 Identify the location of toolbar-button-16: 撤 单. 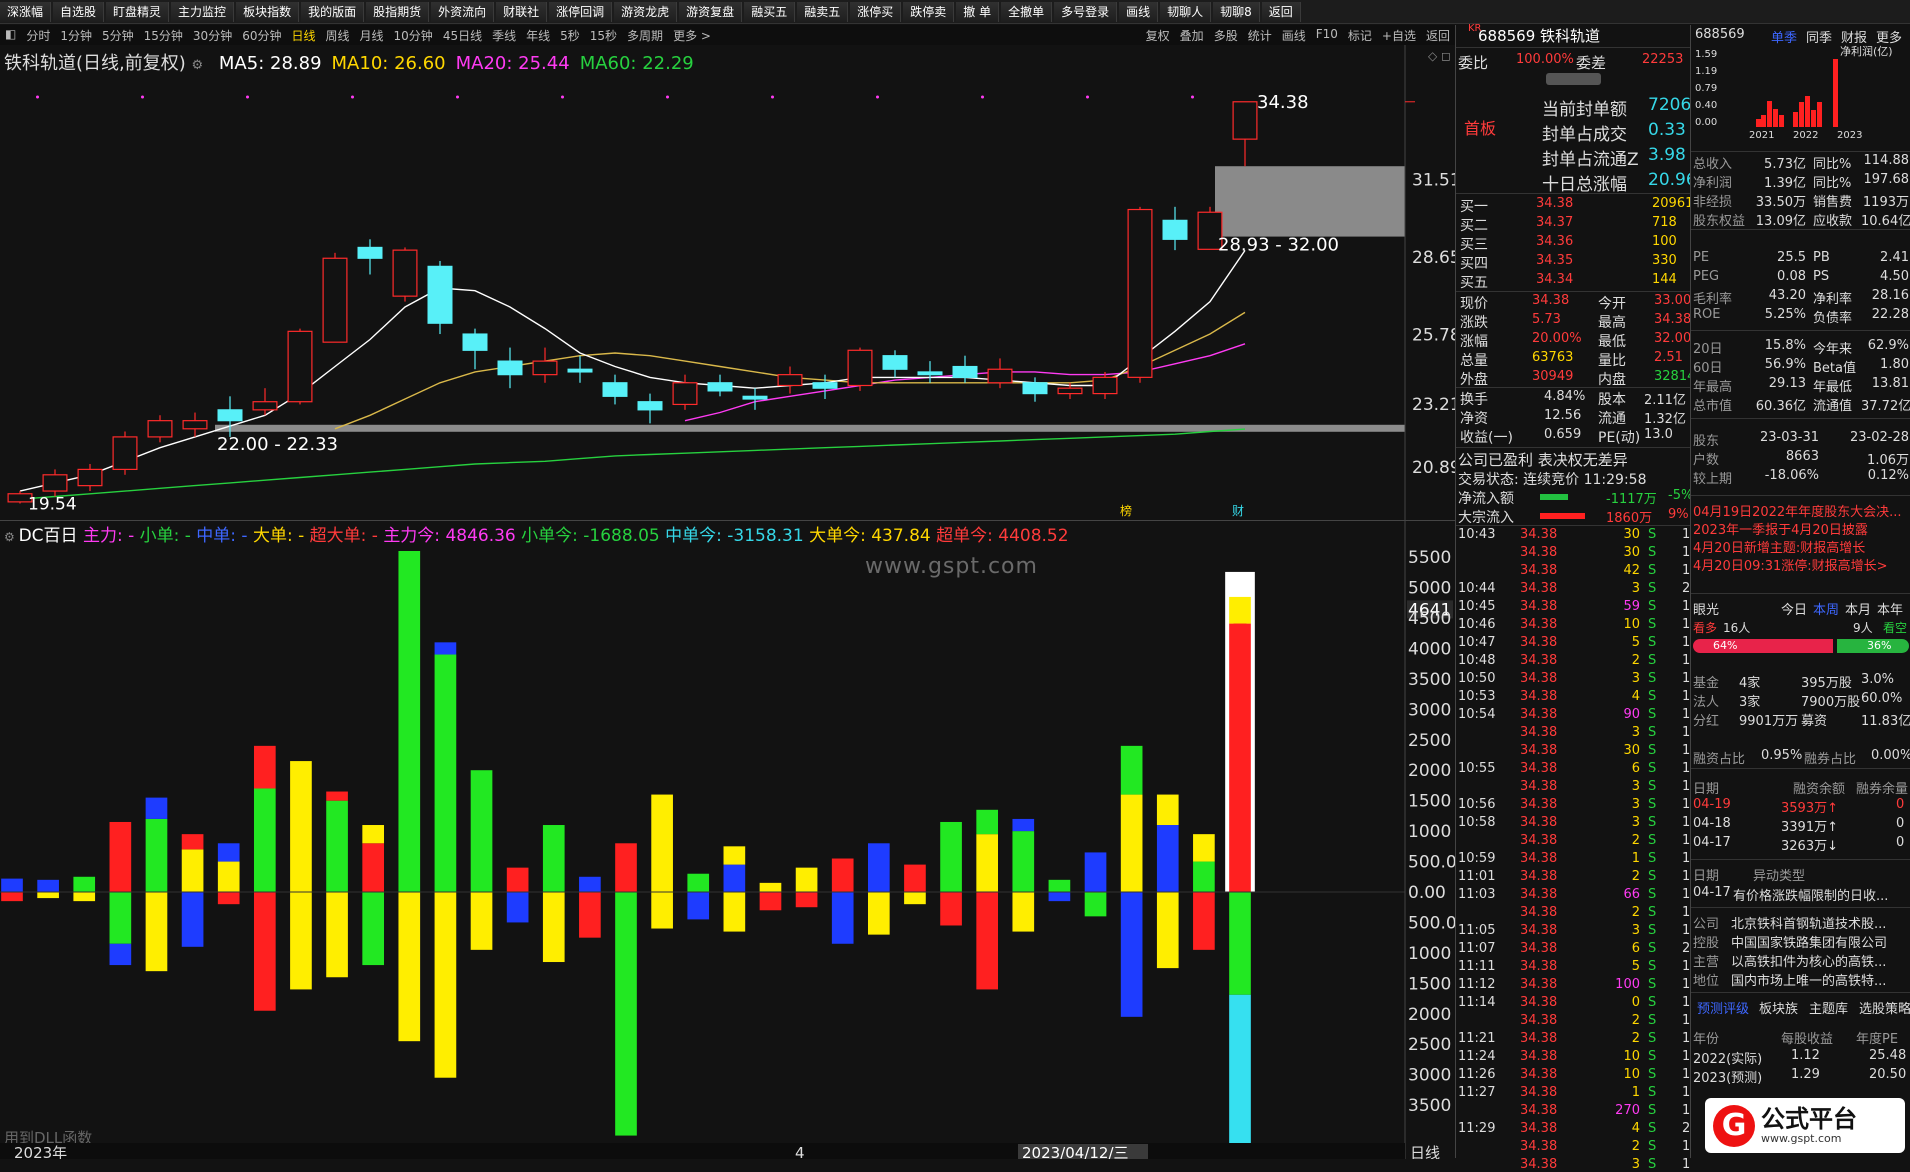
(978, 11).